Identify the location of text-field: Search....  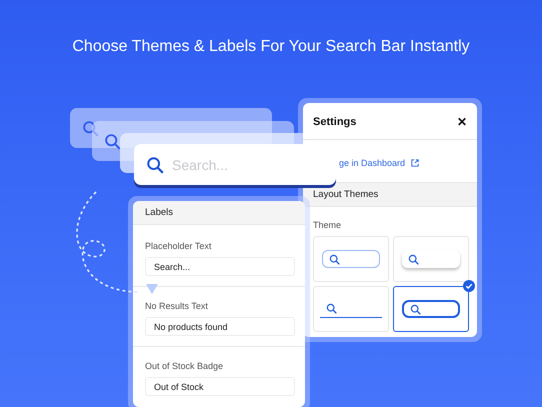
(220, 266).